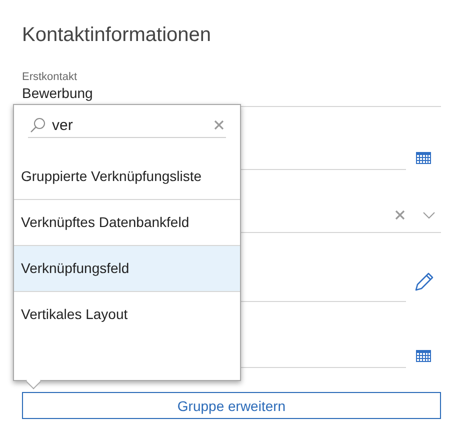  I want to click on search-field: ver, so click(130, 125).